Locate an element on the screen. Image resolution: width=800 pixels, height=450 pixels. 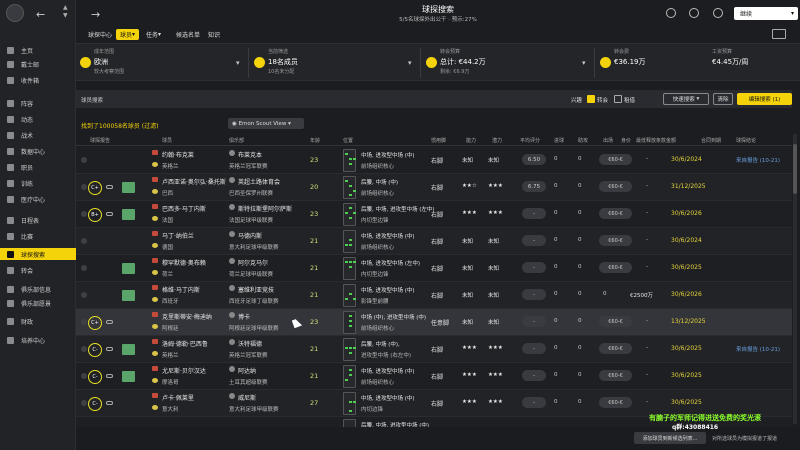
col-age: 年龄 is located at coordinates (315, 140).